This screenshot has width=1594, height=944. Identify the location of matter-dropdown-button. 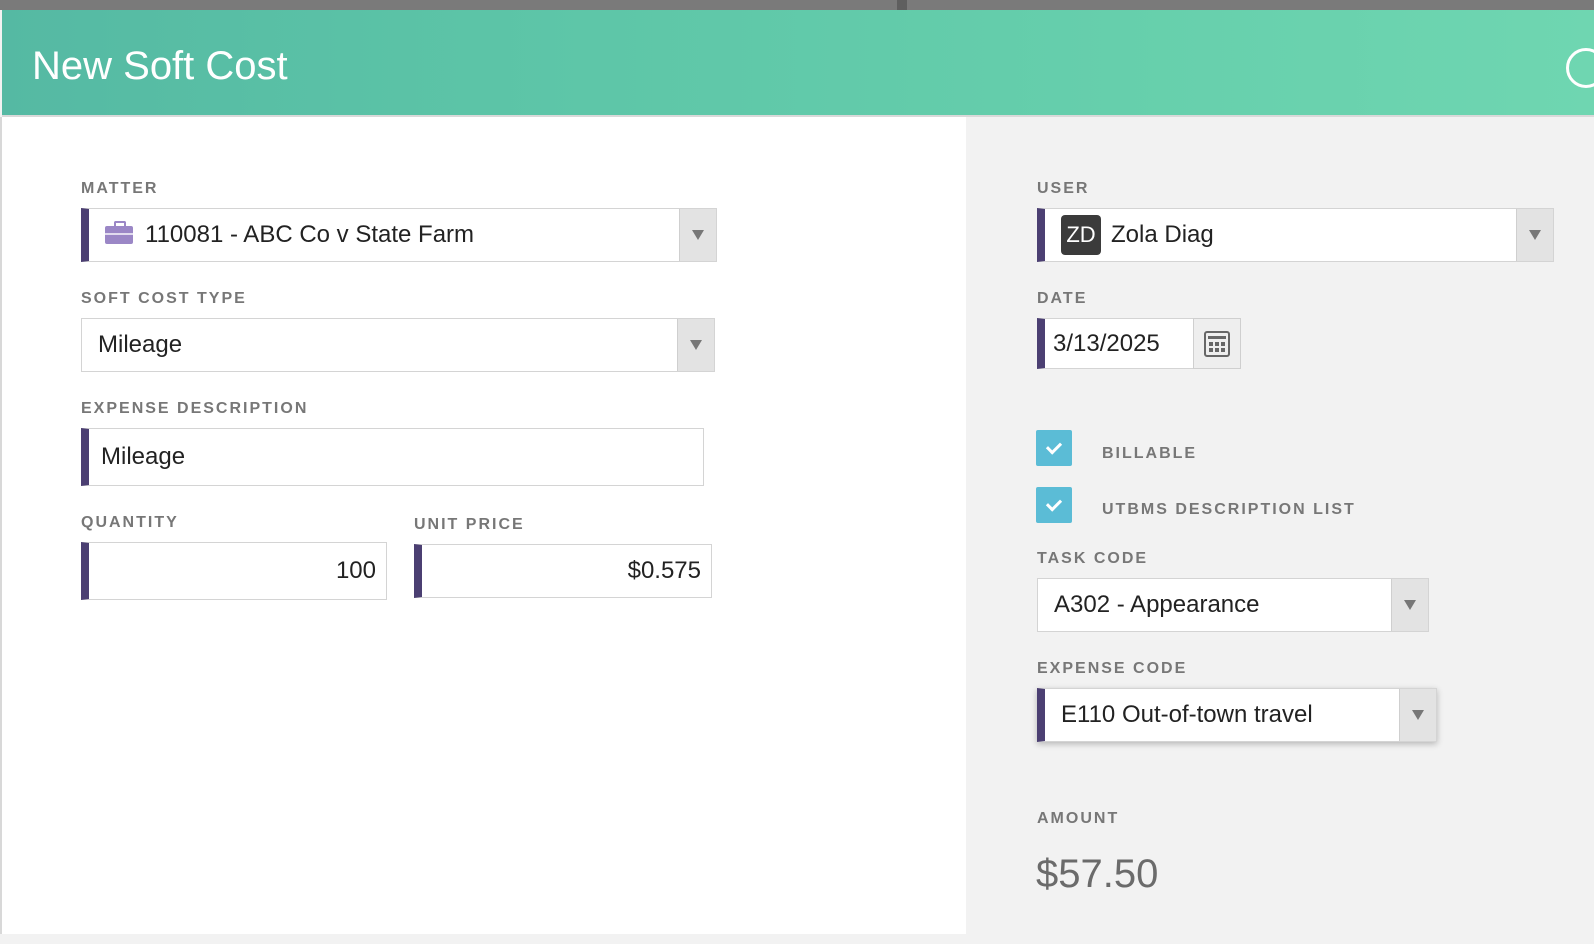
(697, 235).